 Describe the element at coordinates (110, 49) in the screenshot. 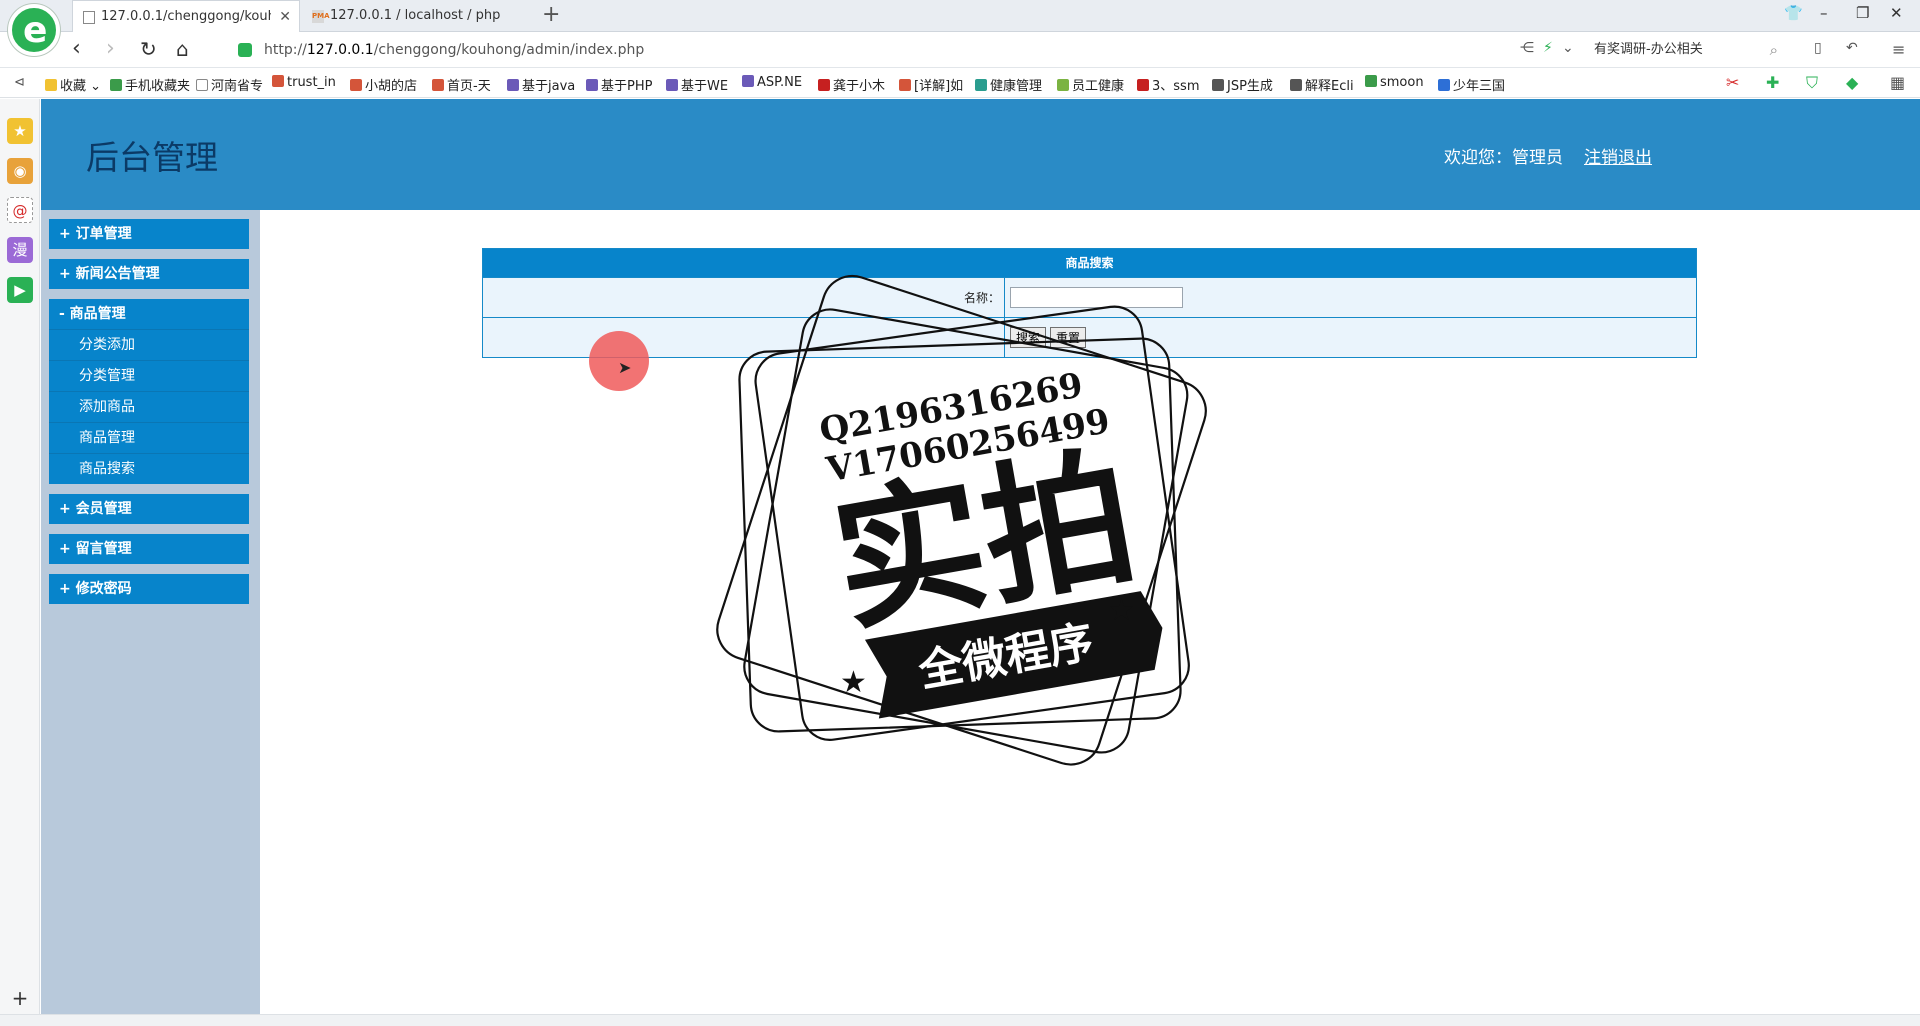

I see `forward-icon: ›` at that location.